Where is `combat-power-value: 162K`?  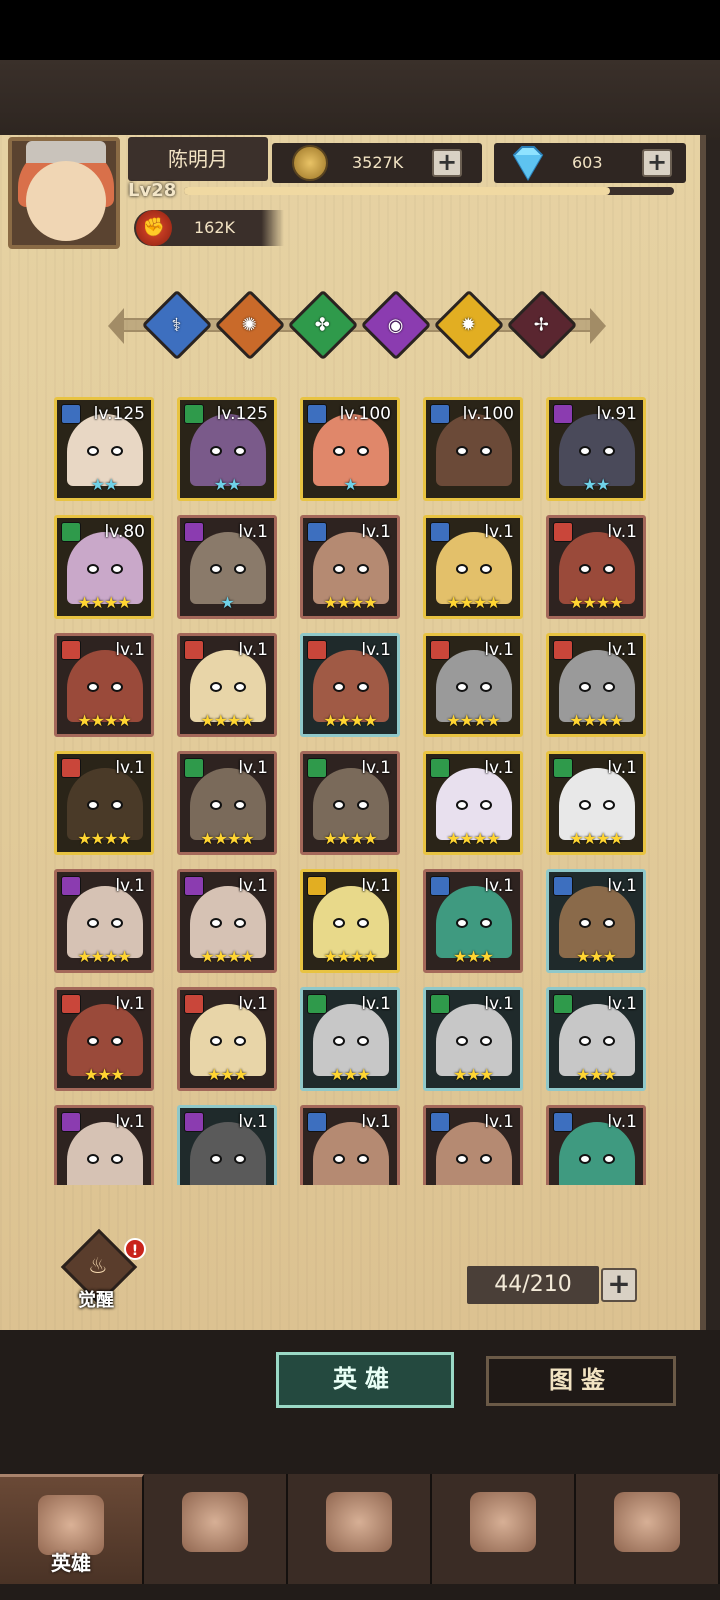
combat-power-value: 162K is located at coordinates (215, 227).